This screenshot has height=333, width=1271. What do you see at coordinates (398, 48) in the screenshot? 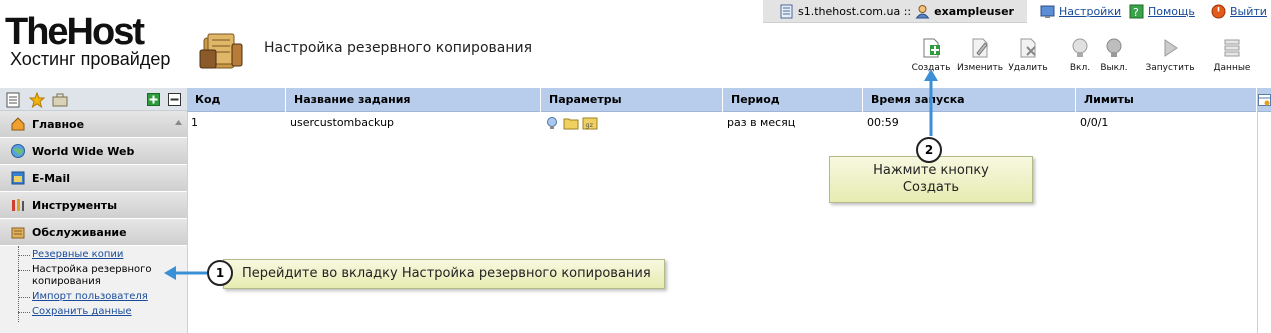
I see `page-title: Настройка резервного копирования` at bounding box center [398, 48].